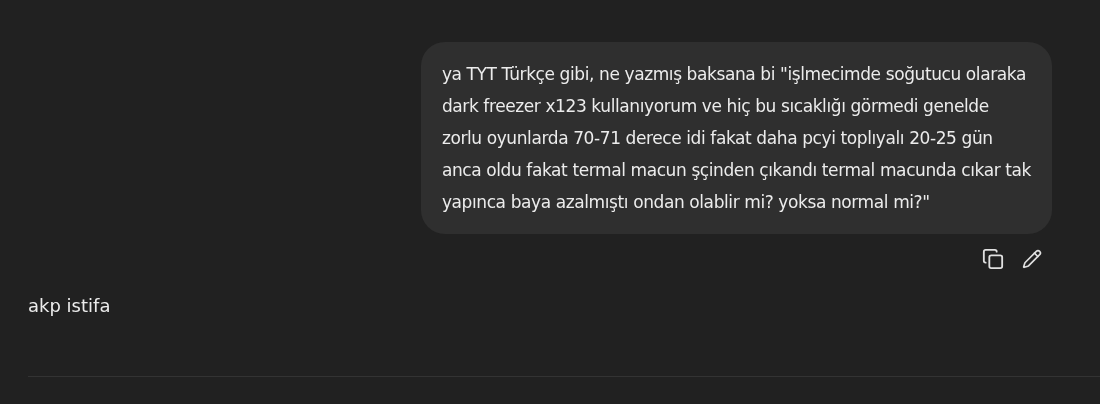  What do you see at coordinates (1032, 259) in the screenshot?
I see `edit-icon` at bounding box center [1032, 259].